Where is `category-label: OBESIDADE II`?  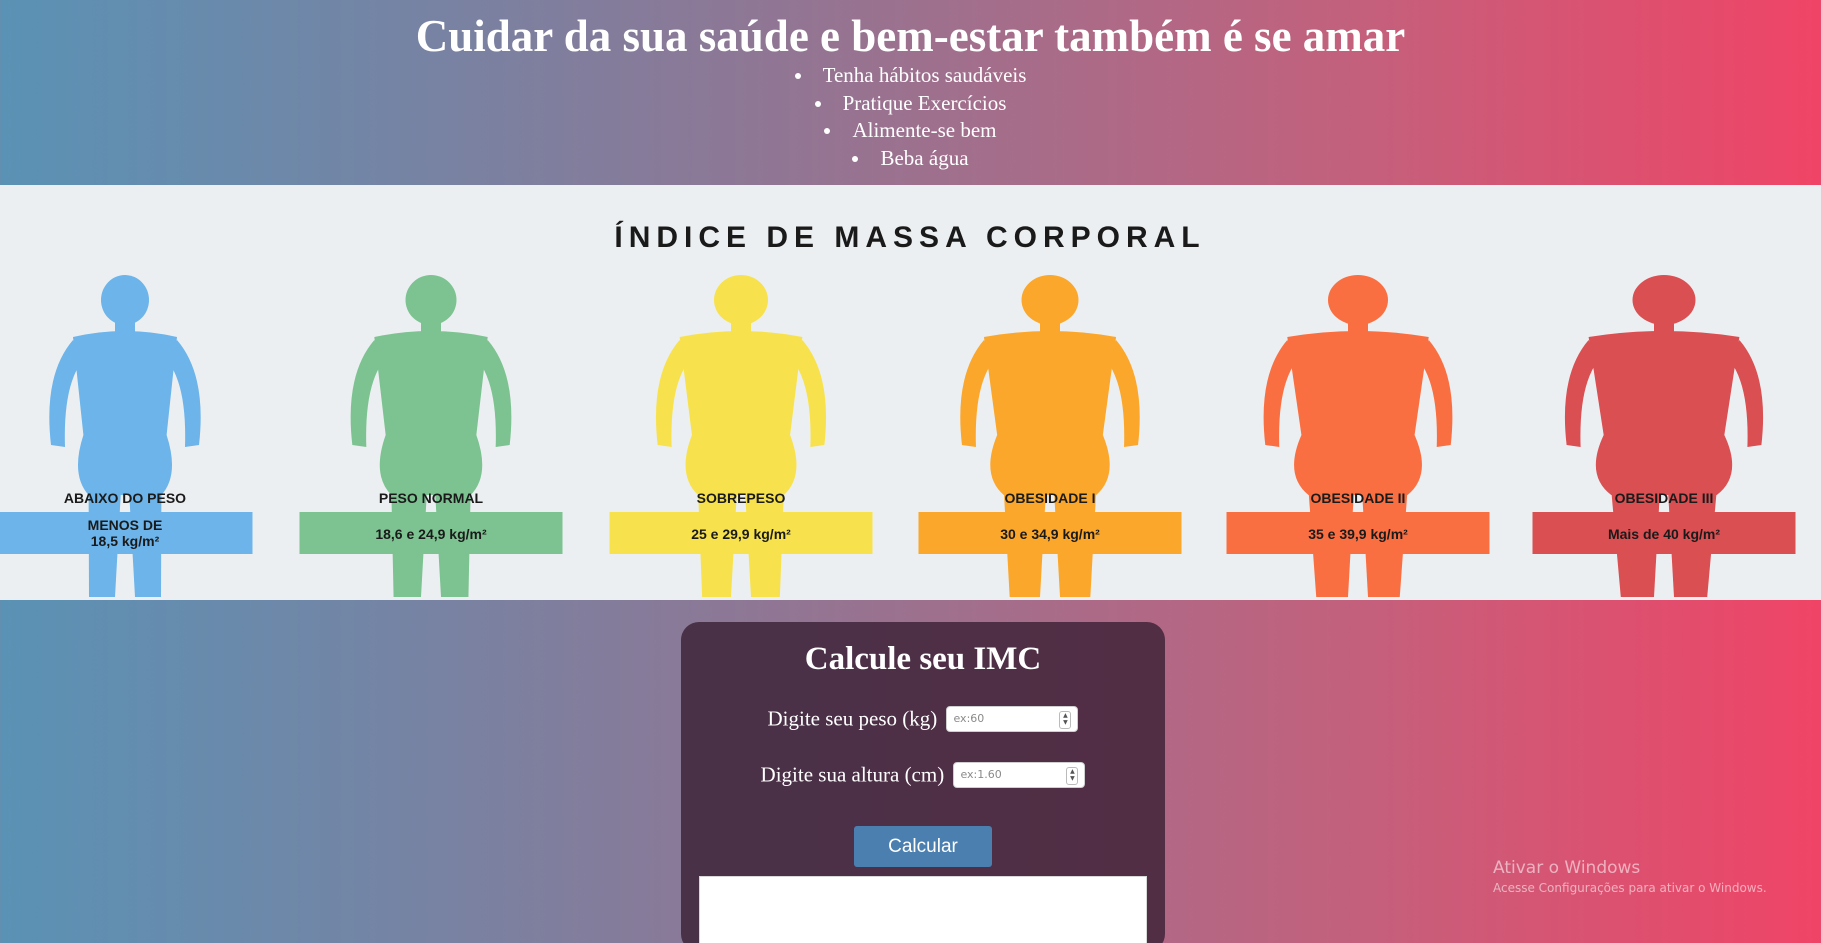
category-label: OBESIDADE II is located at coordinates (1358, 498).